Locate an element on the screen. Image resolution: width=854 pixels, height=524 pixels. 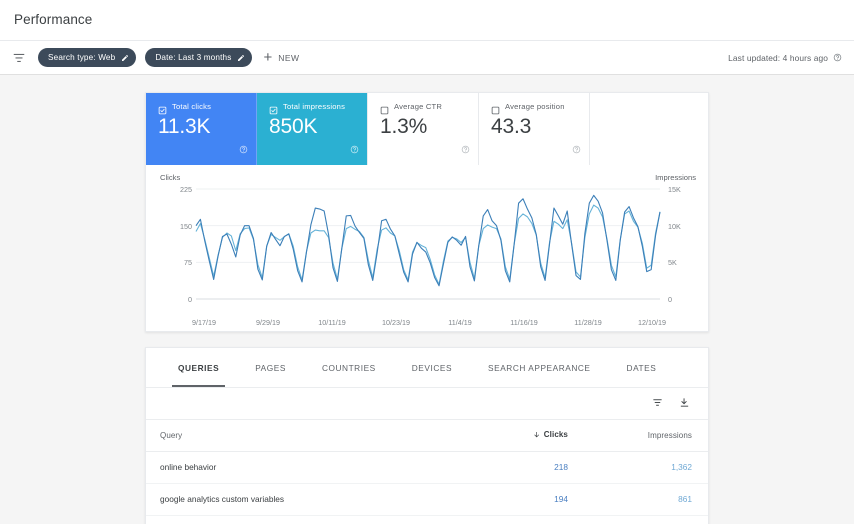
tab-label: DEVICES is located at coordinates (432, 367).